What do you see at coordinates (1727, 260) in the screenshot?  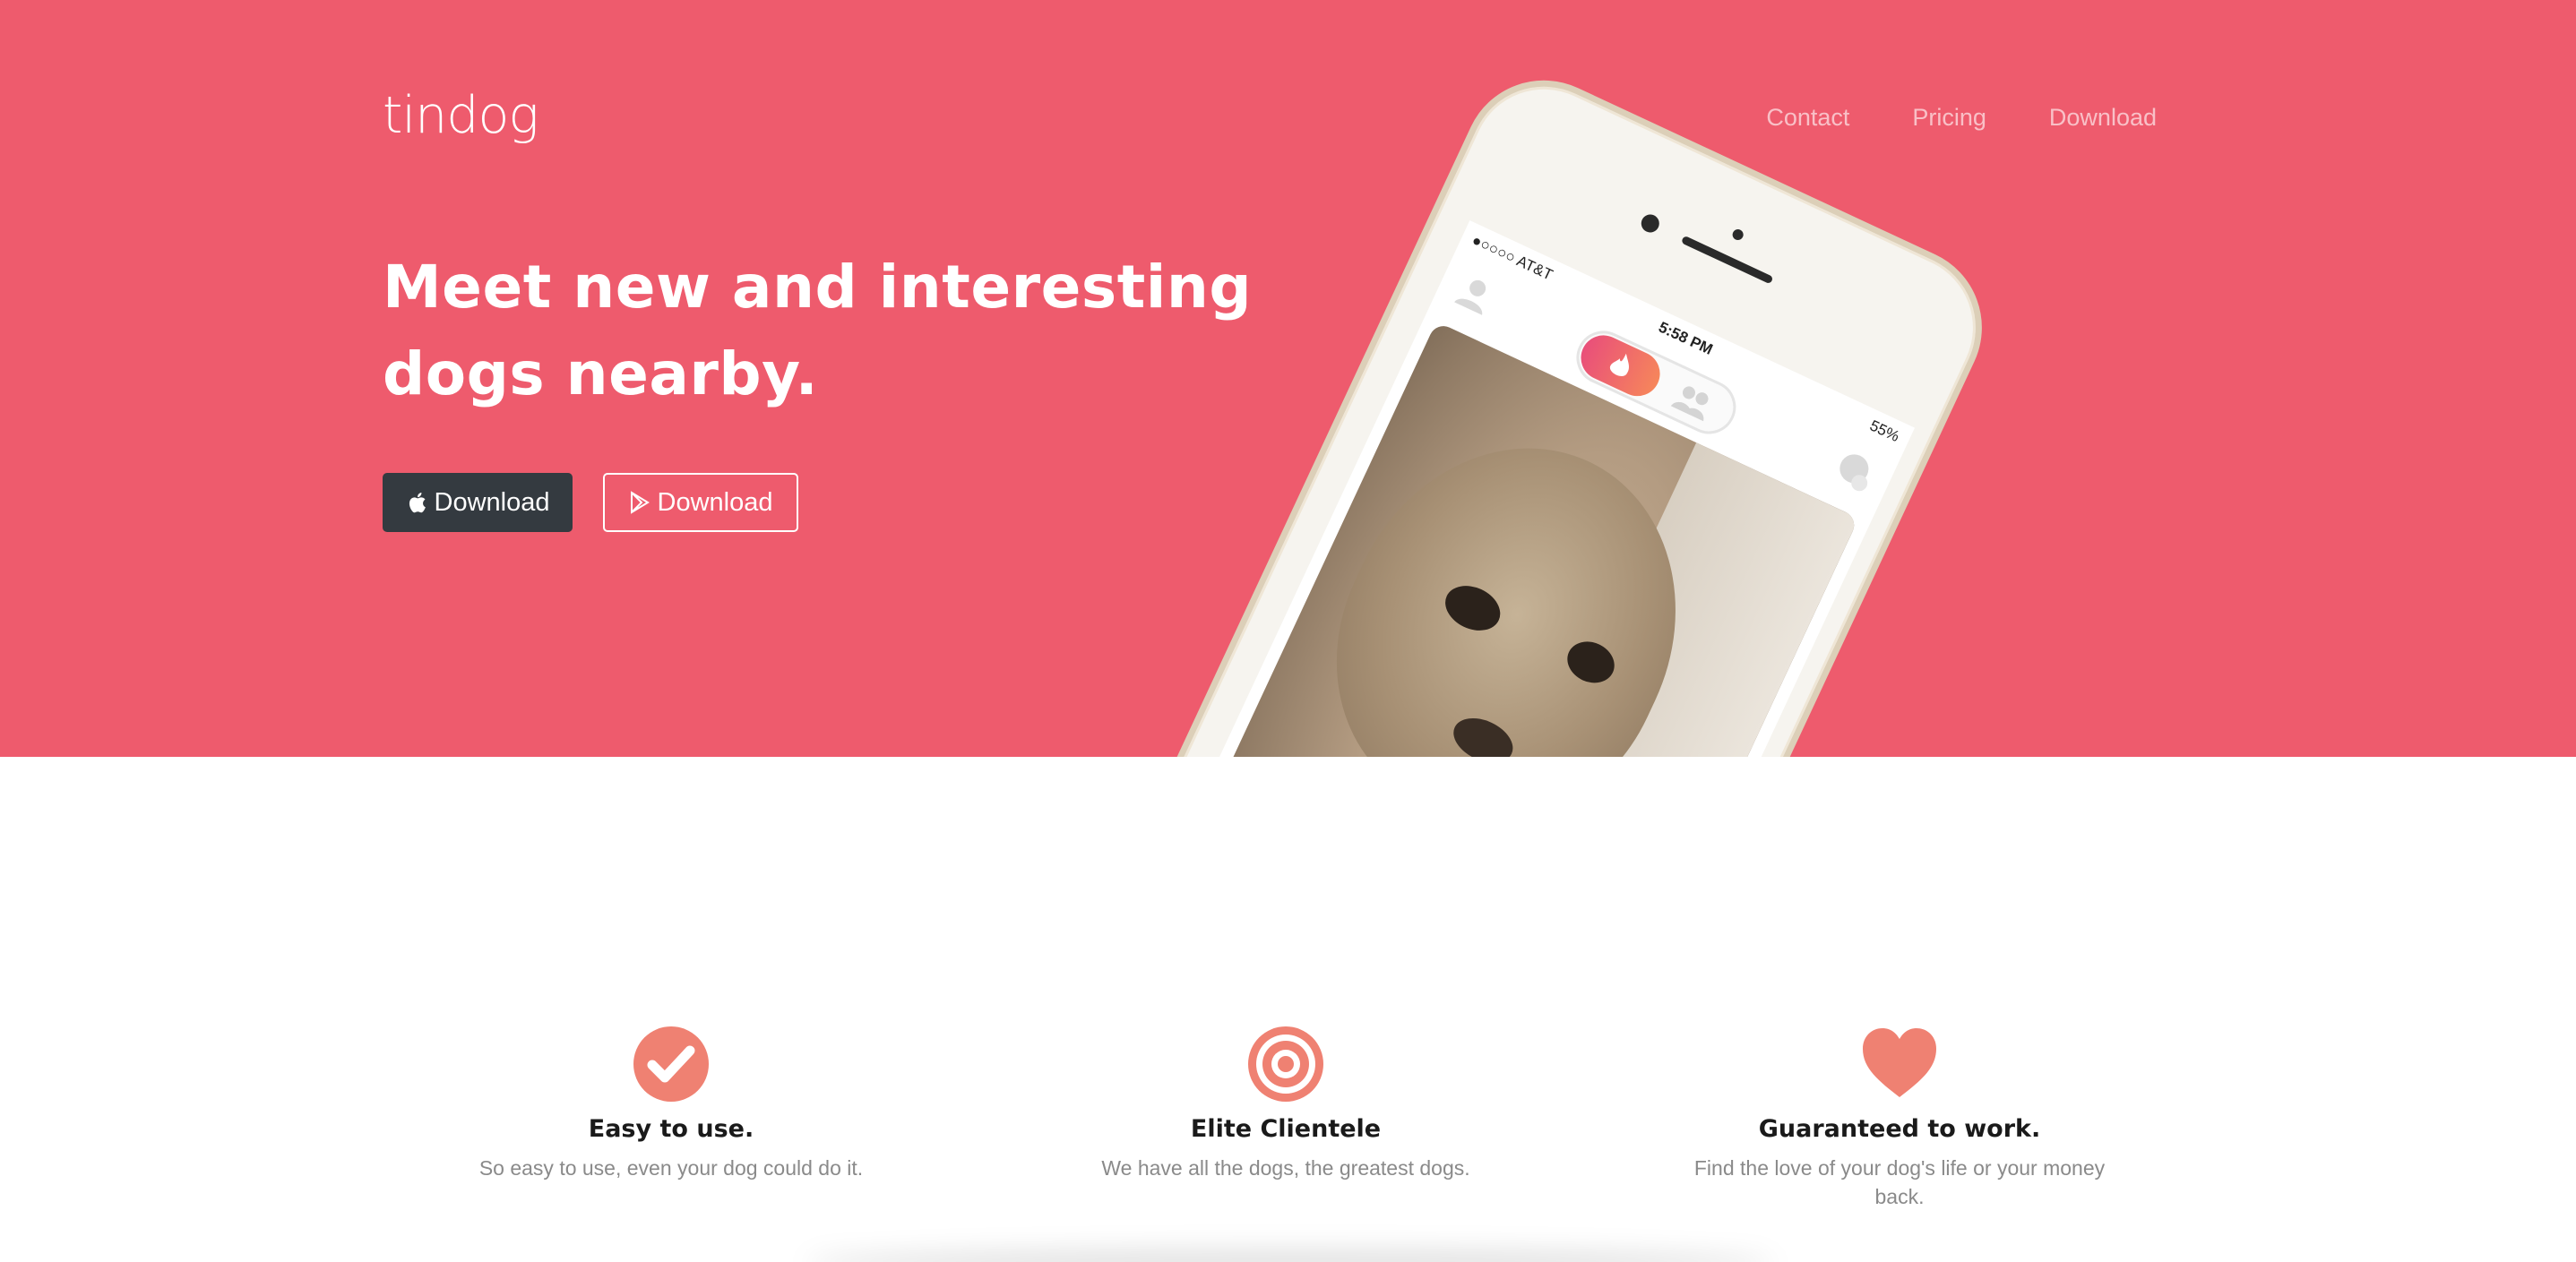 I see `phone-speaker` at bounding box center [1727, 260].